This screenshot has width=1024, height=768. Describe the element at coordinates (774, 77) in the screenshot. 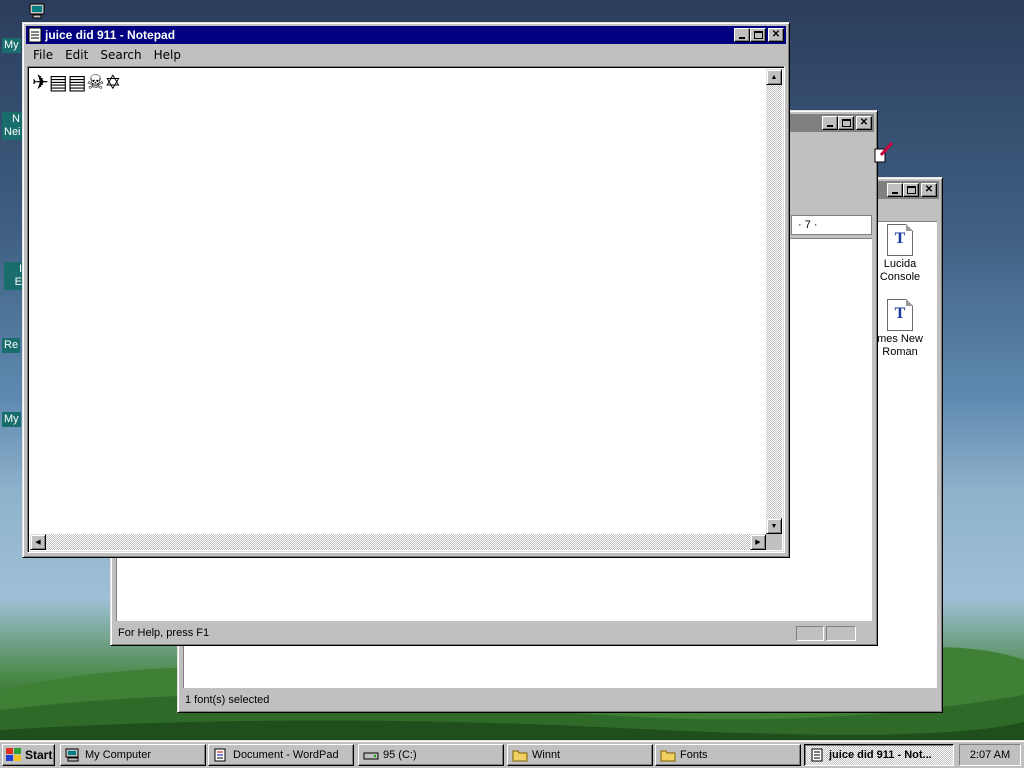

I see `scroll-up-button: ▲` at that location.